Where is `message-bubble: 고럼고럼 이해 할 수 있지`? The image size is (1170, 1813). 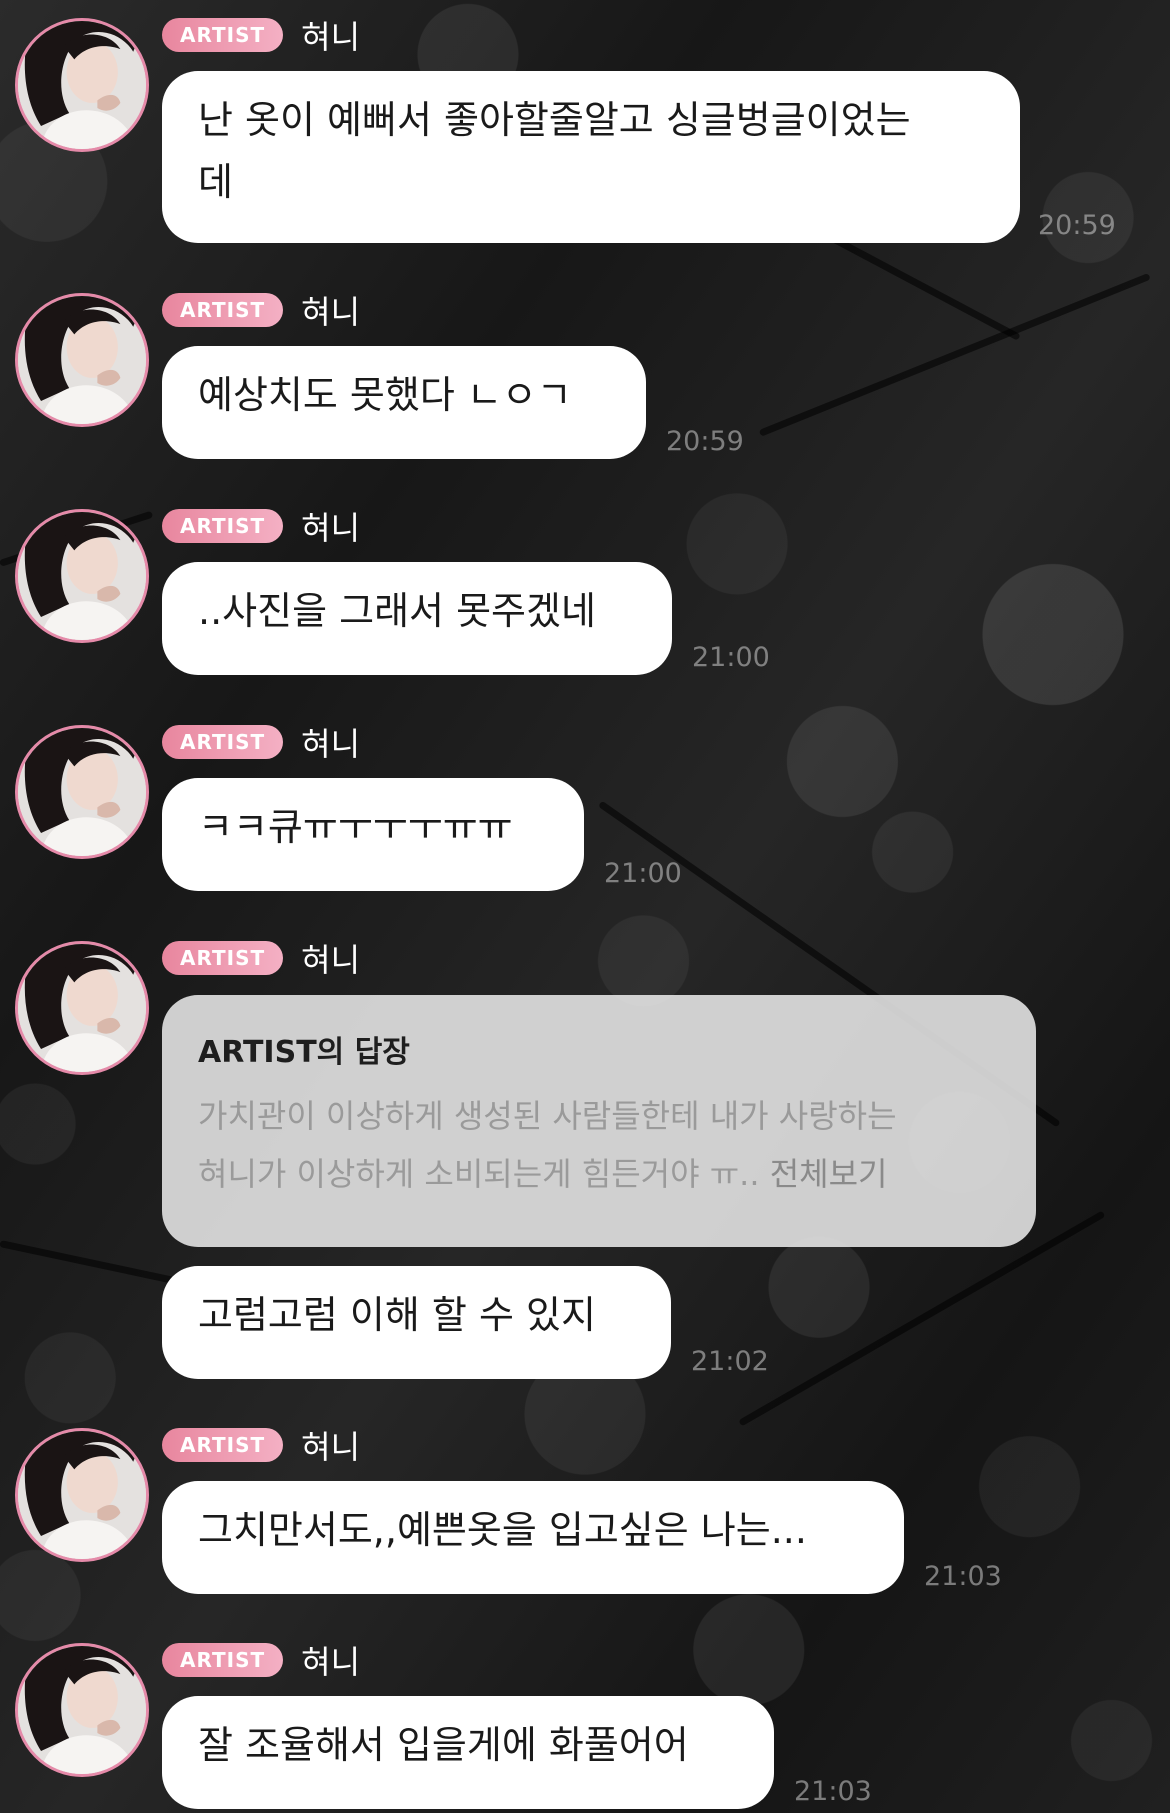 message-bubble: 고럼고럼 이해 할 수 있지 is located at coordinates (416, 1322).